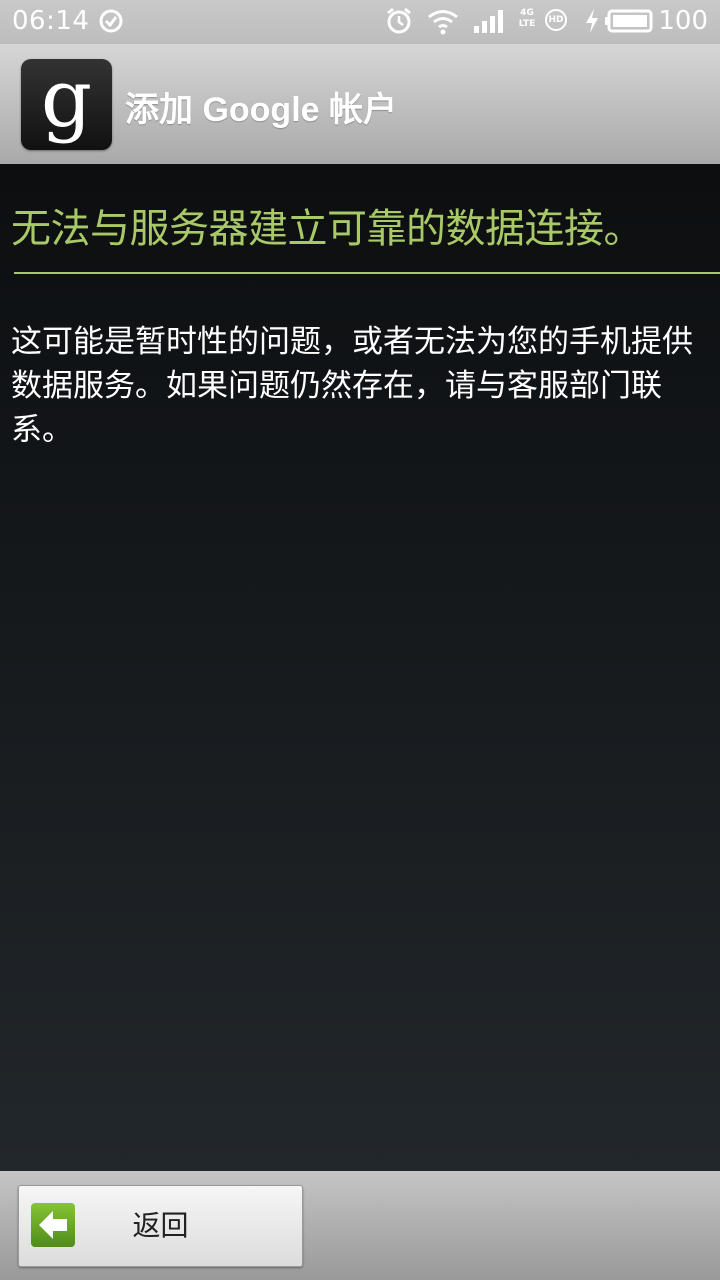  I want to click on network-type-label: 4G LTE, so click(527, 18).